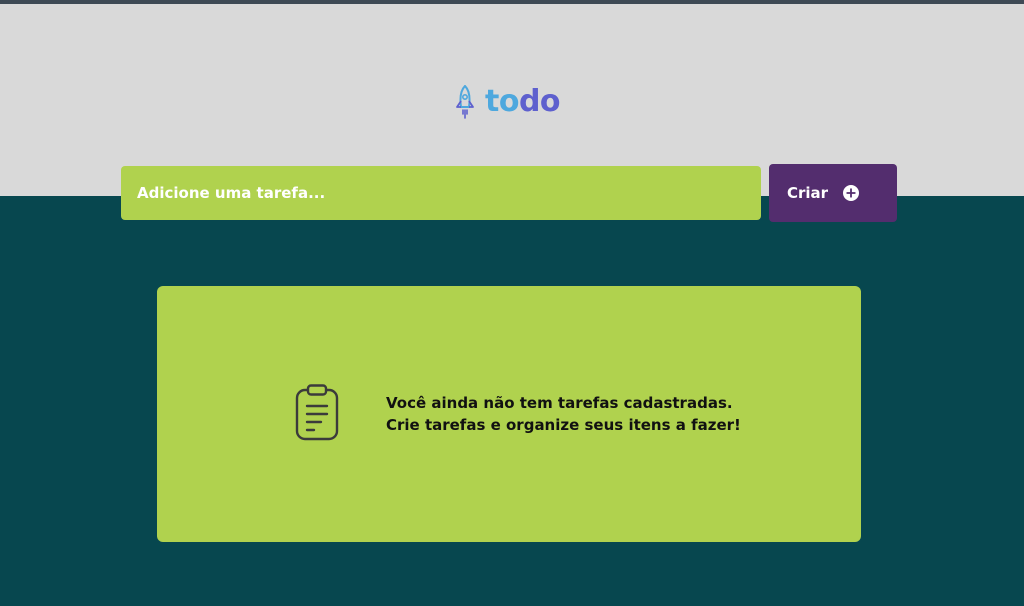  Describe the element at coordinates (317, 412) in the screenshot. I see `clipboard-icon` at that location.